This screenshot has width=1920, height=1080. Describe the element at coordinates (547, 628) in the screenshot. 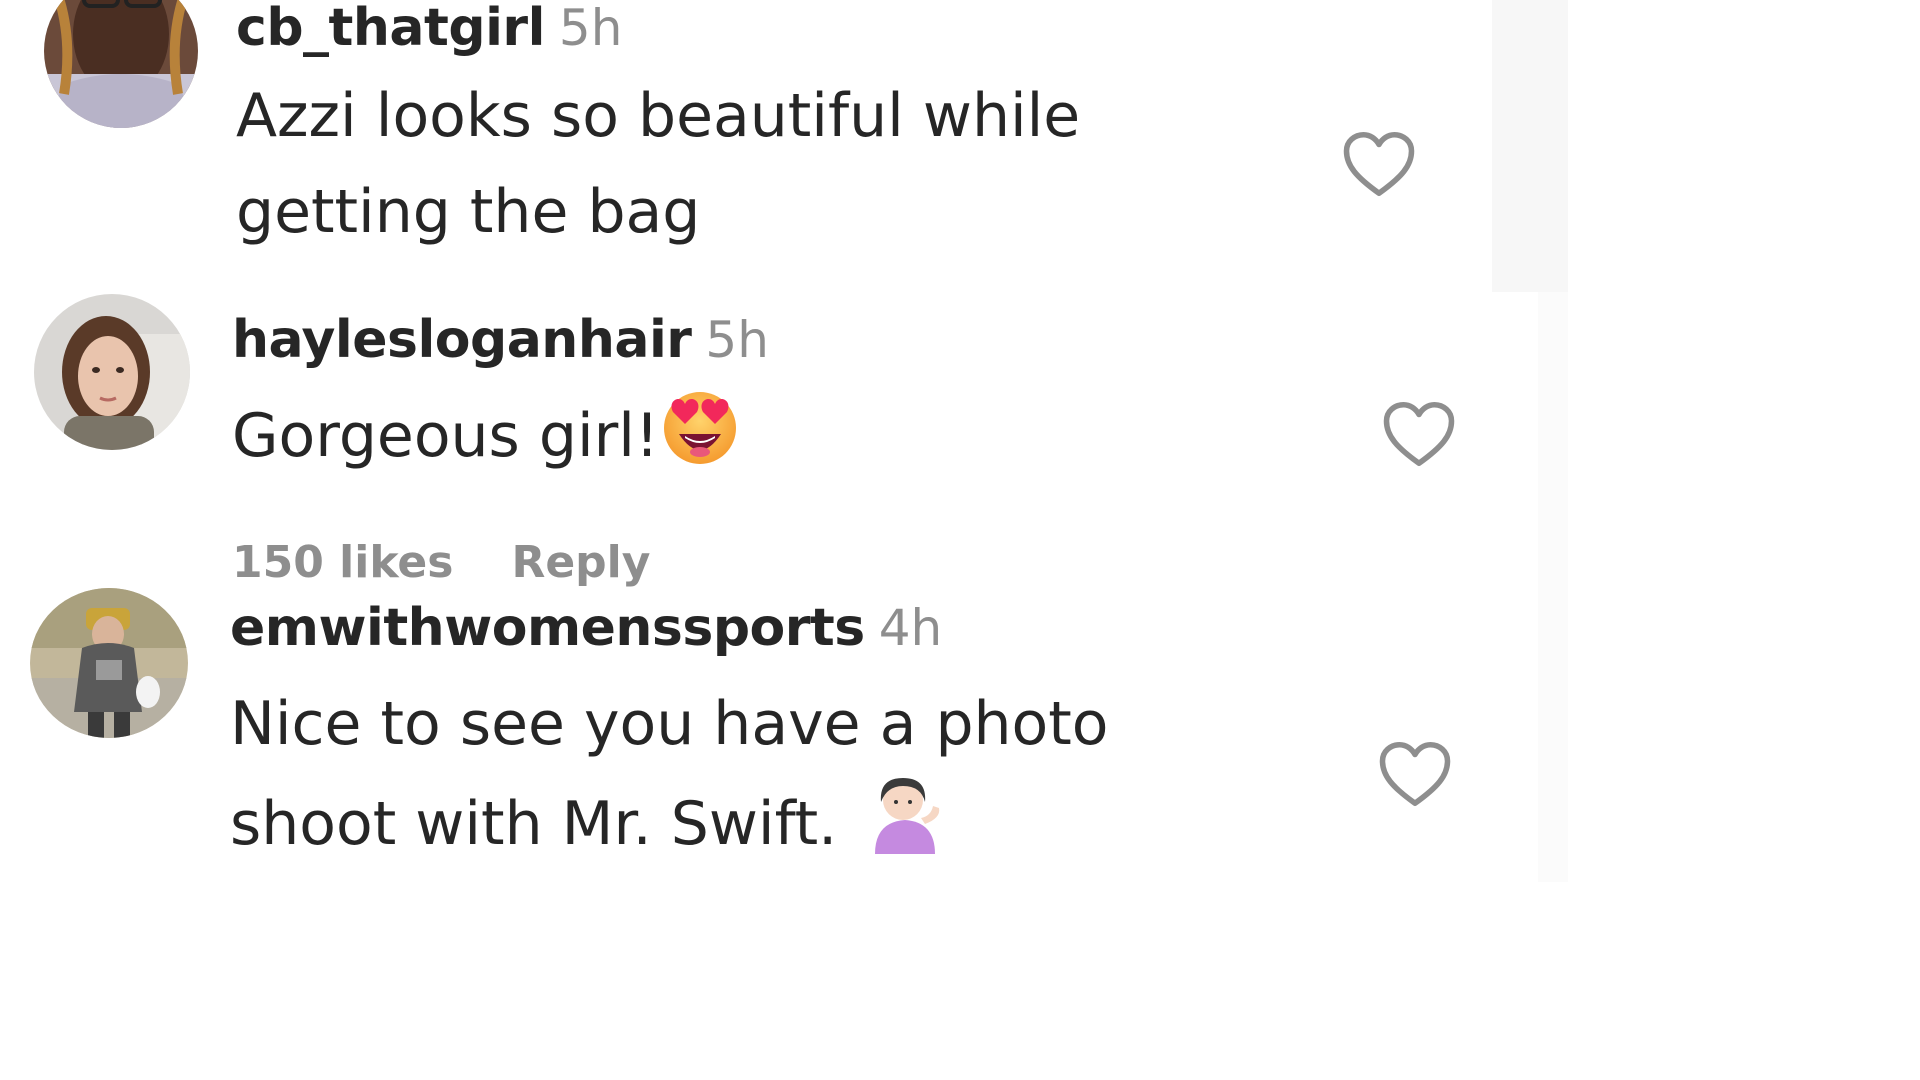

I see `comment-username: emwithwomenssports` at that location.